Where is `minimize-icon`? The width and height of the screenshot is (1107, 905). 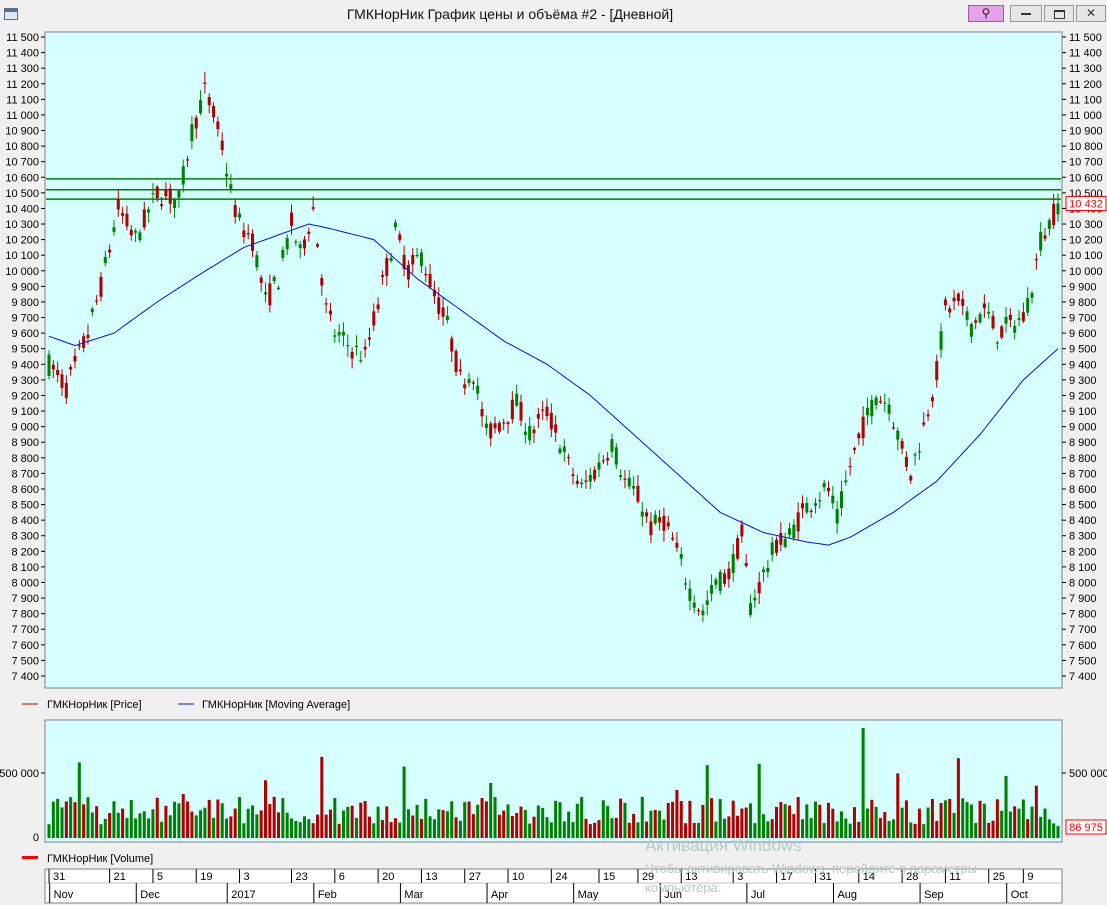
minimize-icon is located at coordinates (1026, 13).